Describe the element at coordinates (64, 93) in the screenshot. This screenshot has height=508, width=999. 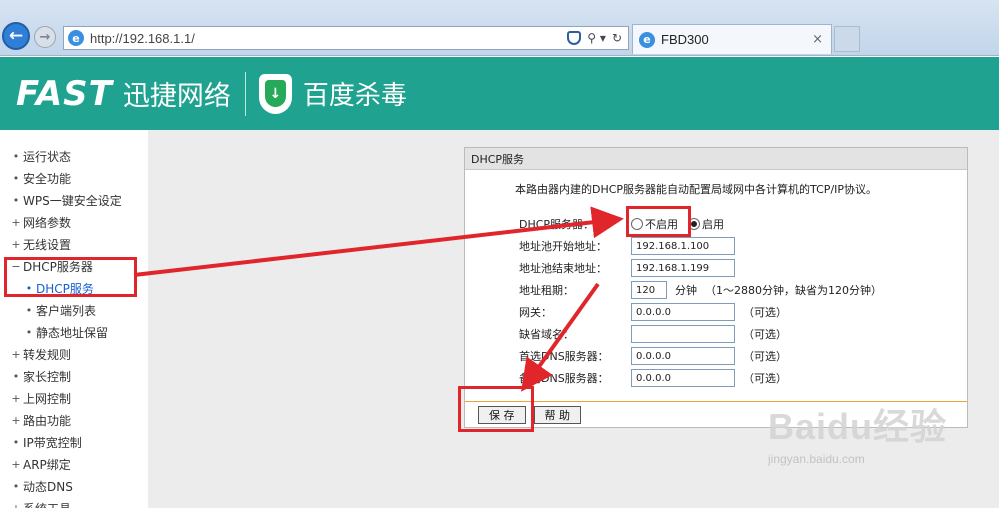
I see `fast-logo: FAST` at that location.